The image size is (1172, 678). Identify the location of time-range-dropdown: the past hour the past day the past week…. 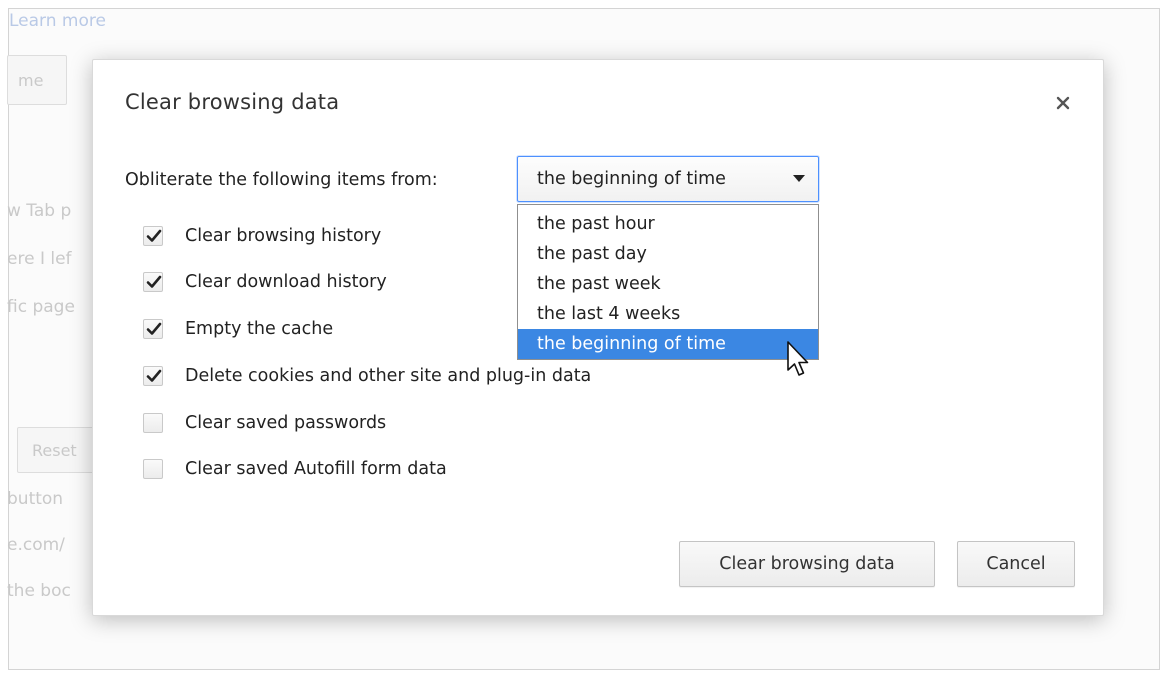
(668, 282).